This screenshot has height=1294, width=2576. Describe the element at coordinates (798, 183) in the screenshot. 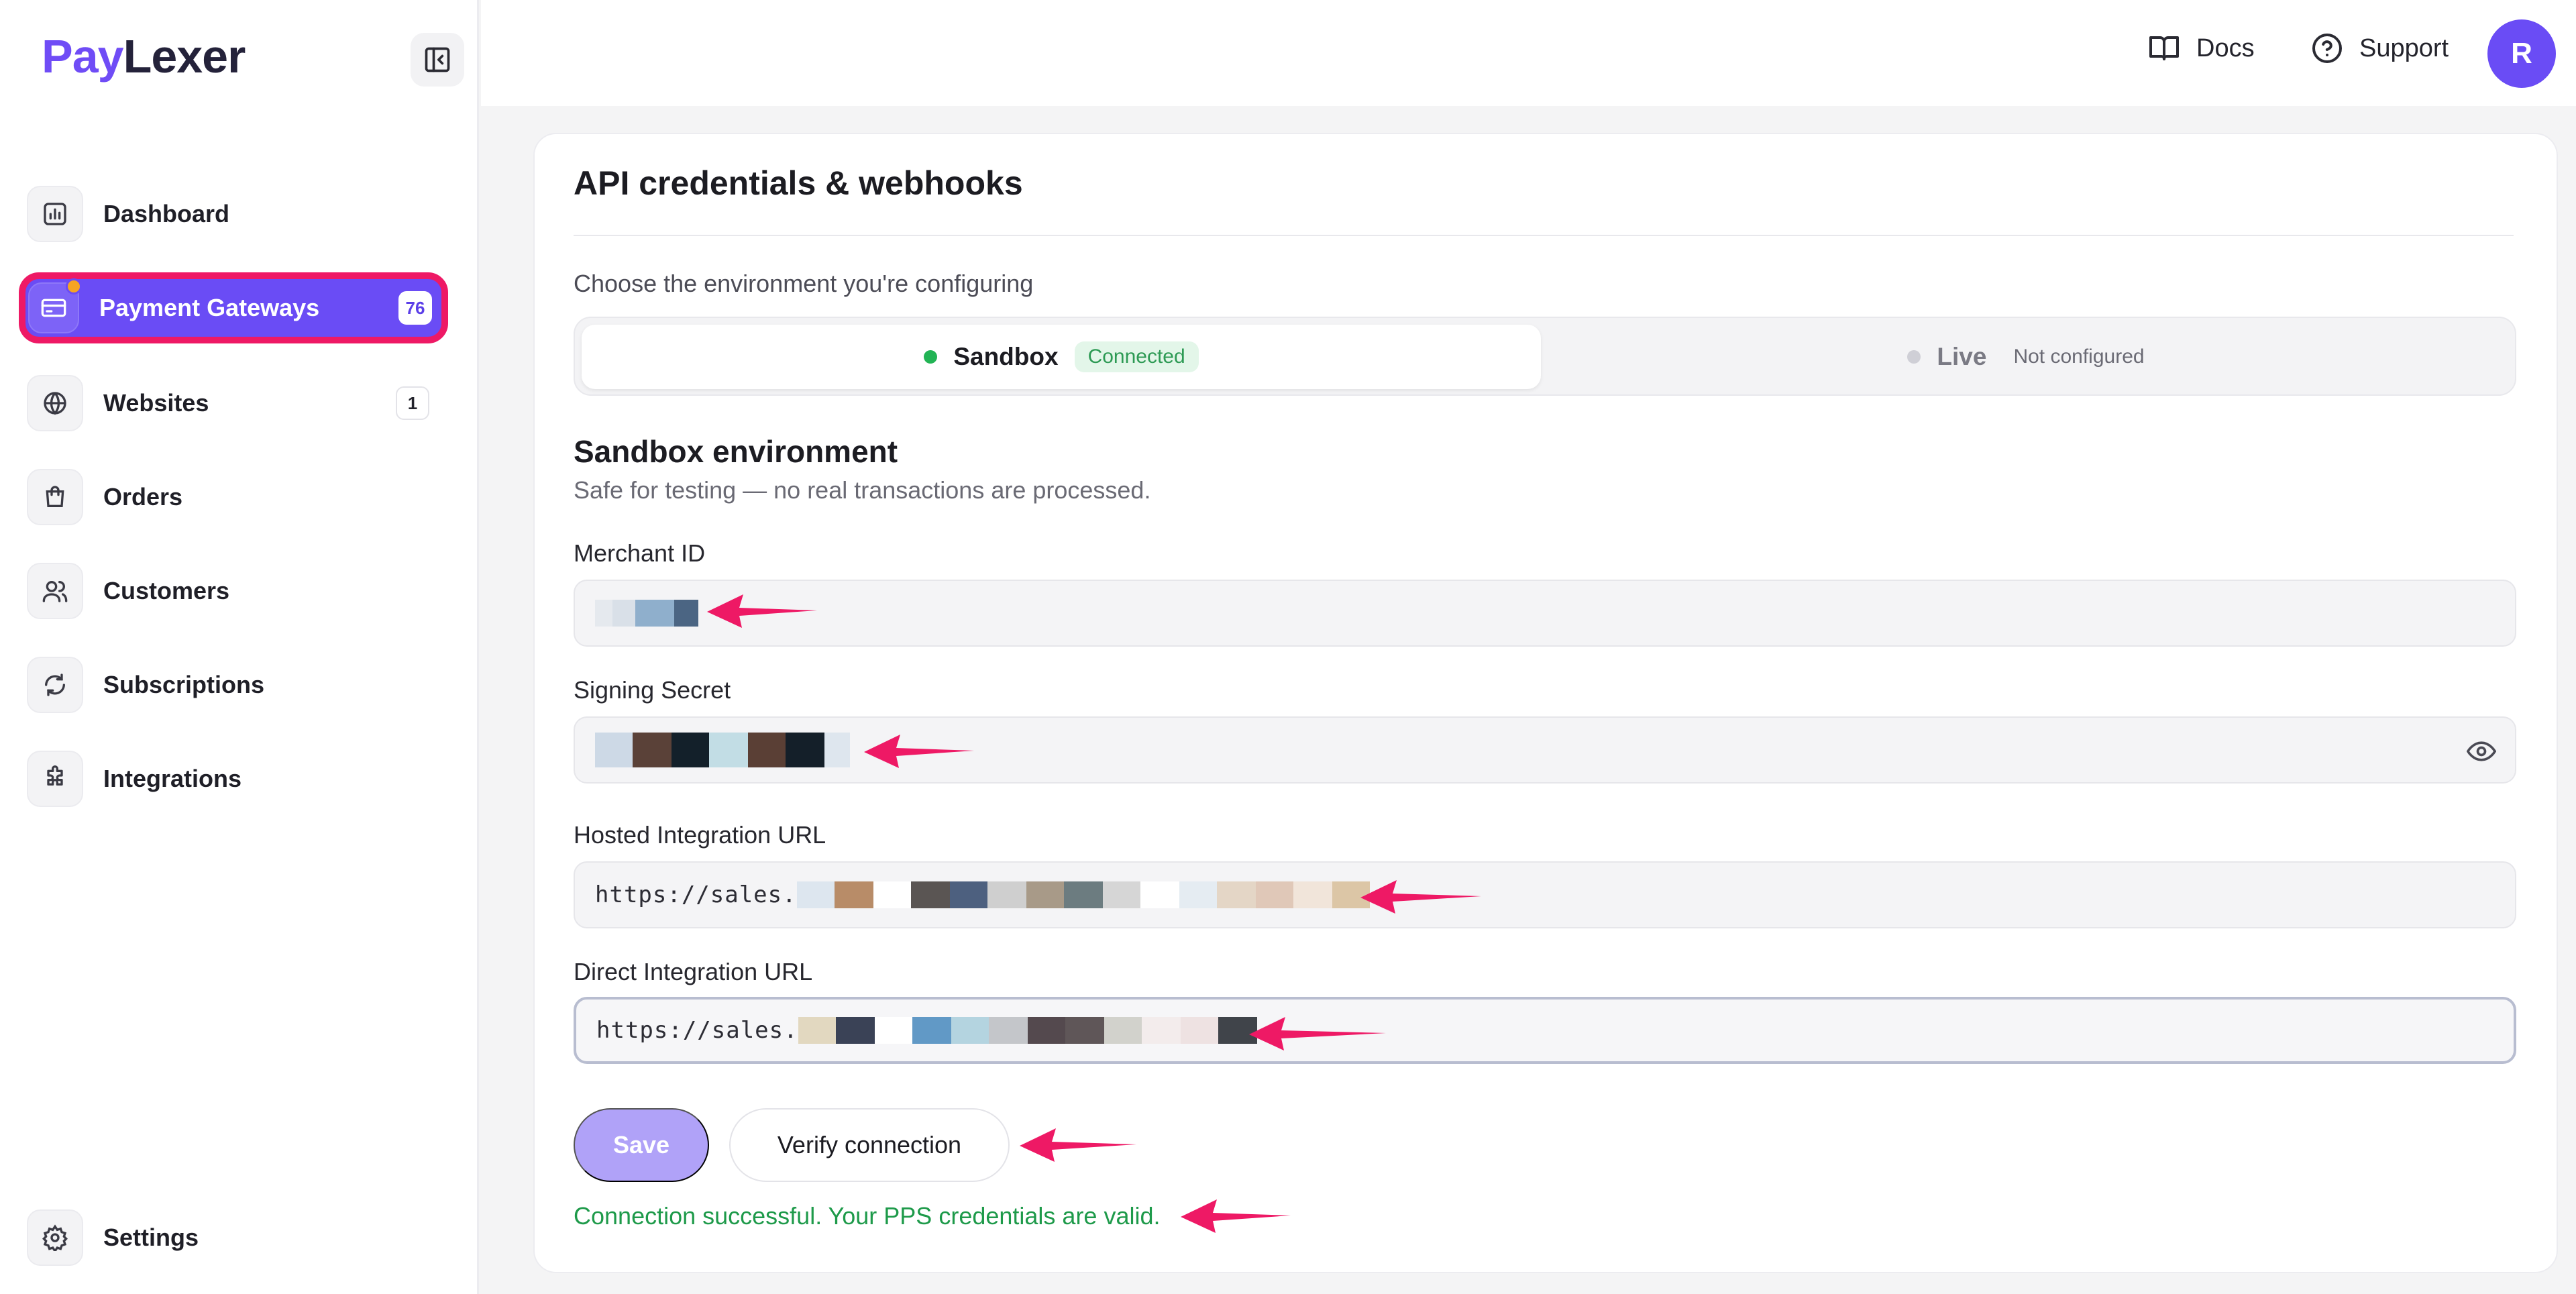

I see `page-title: API credentials & webhooks` at that location.